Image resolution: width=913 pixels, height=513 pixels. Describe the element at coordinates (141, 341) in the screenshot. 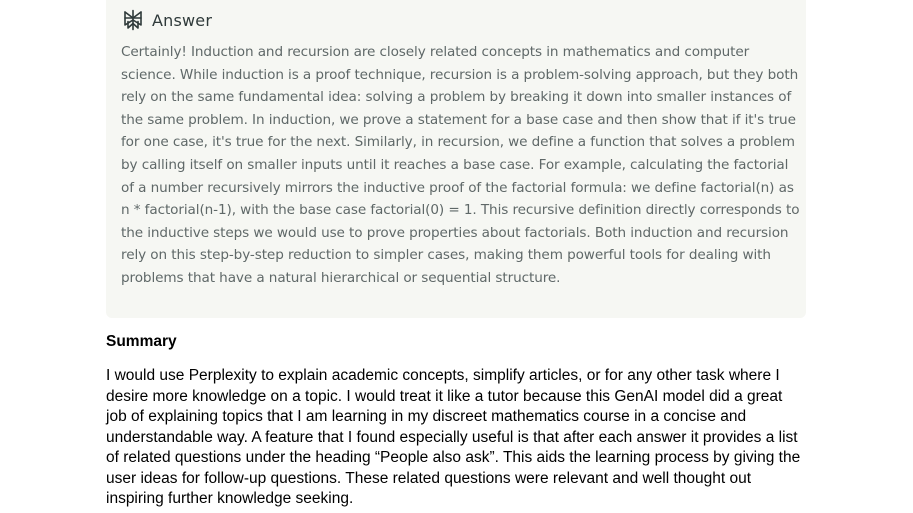

I see `summary-heading: Summary` at that location.